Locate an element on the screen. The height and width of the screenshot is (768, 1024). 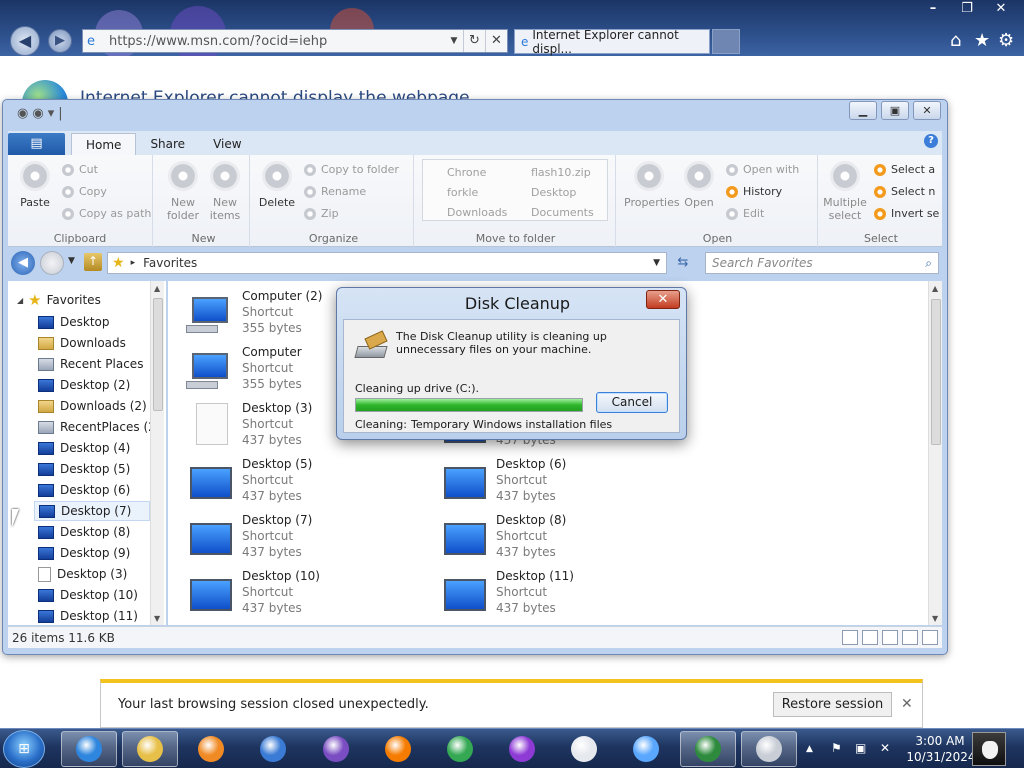
sidebar-item: Desktop (9) is located at coordinates (84, 553).